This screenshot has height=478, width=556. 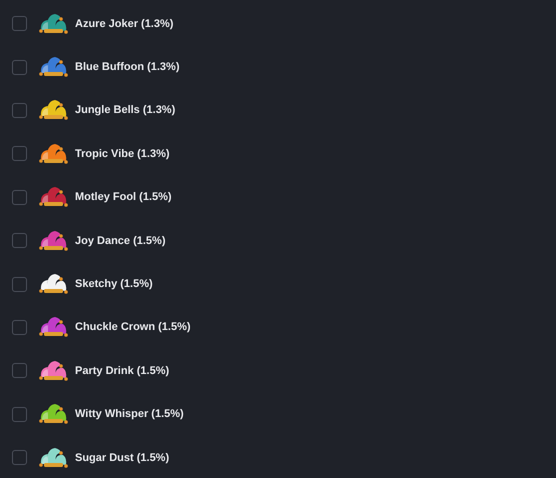 What do you see at coordinates (124, 24) in the screenshot?
I see `item-label: Azure Joker (1.3%)` at bounding box center [124, 24].